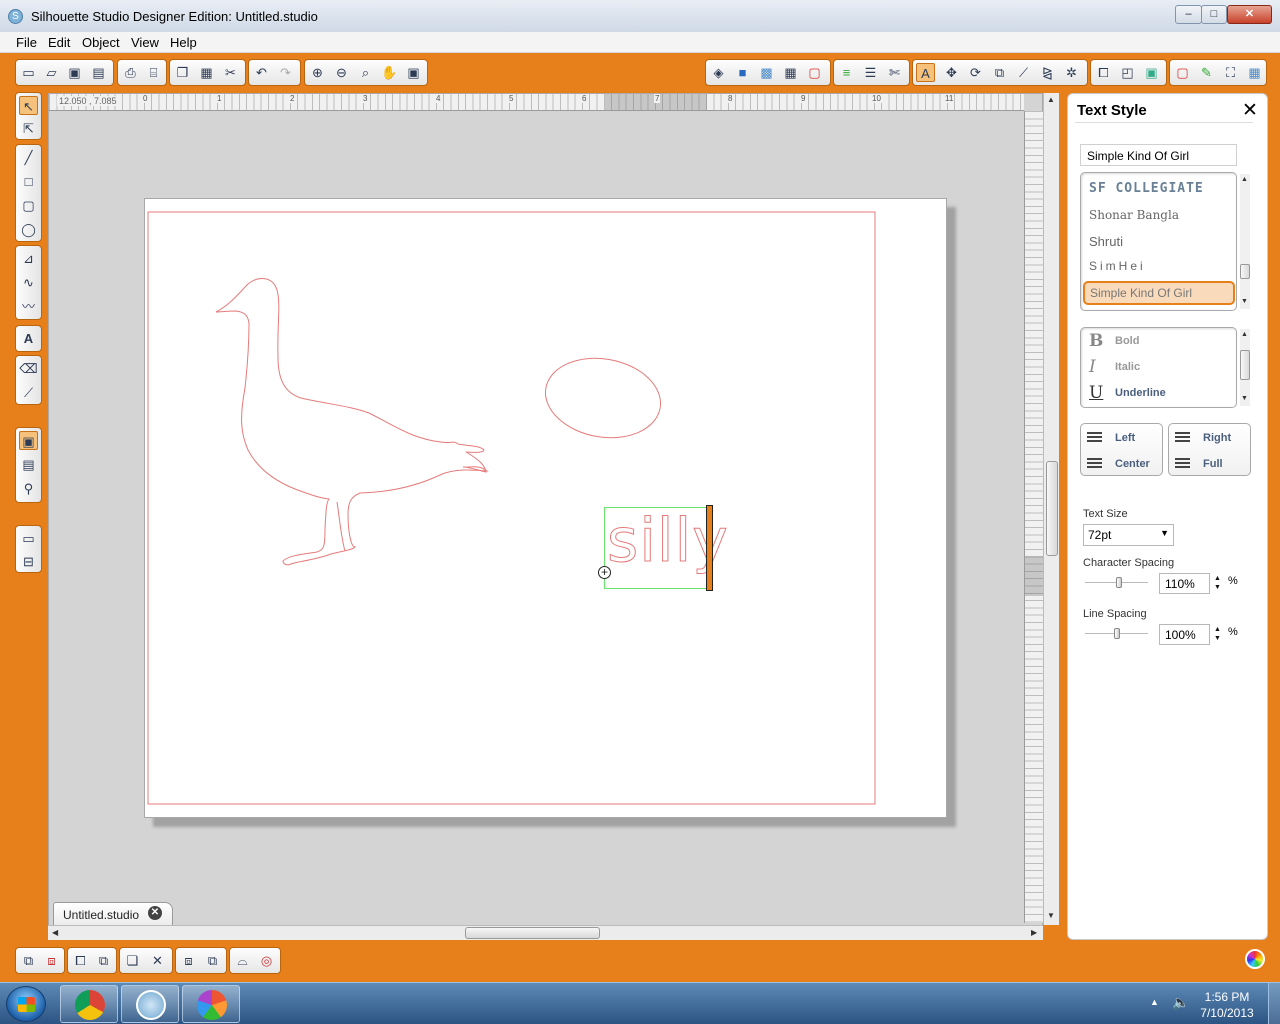 Image resolution: width=1280 pixels, height=1024 pixels. What do you see at coordinates (80, 960) in the screenshot?
I see `make-compound-icon: ⧠` at bounding box center [80, 960].